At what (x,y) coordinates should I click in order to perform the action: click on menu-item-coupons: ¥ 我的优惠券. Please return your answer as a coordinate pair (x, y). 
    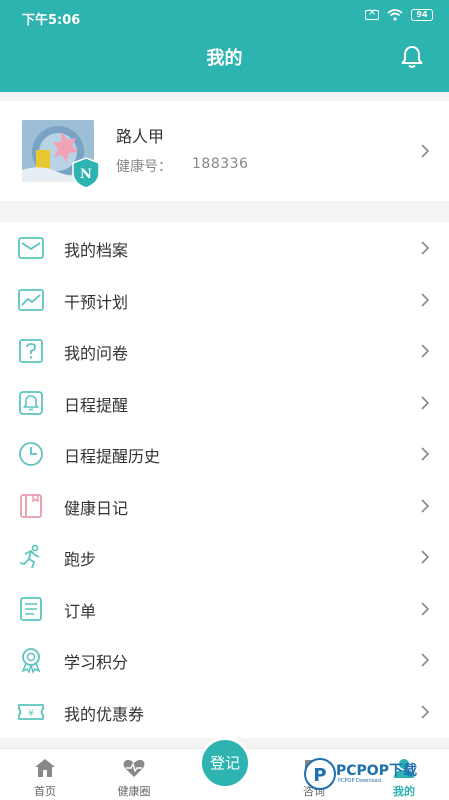
    Looking at the image, I should click on (224, 712).